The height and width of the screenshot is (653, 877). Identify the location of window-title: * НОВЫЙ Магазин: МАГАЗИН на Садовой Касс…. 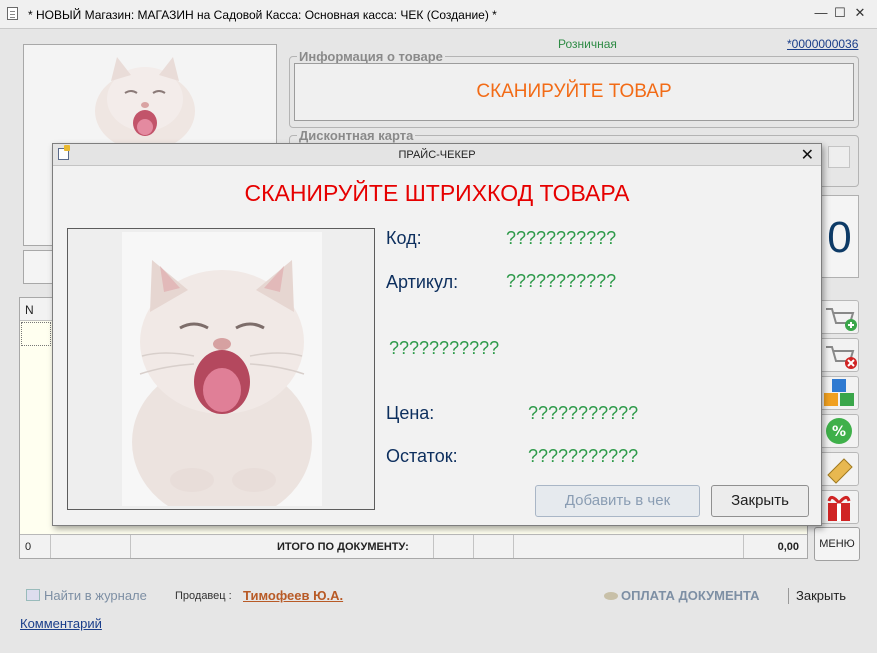
(262, 15).